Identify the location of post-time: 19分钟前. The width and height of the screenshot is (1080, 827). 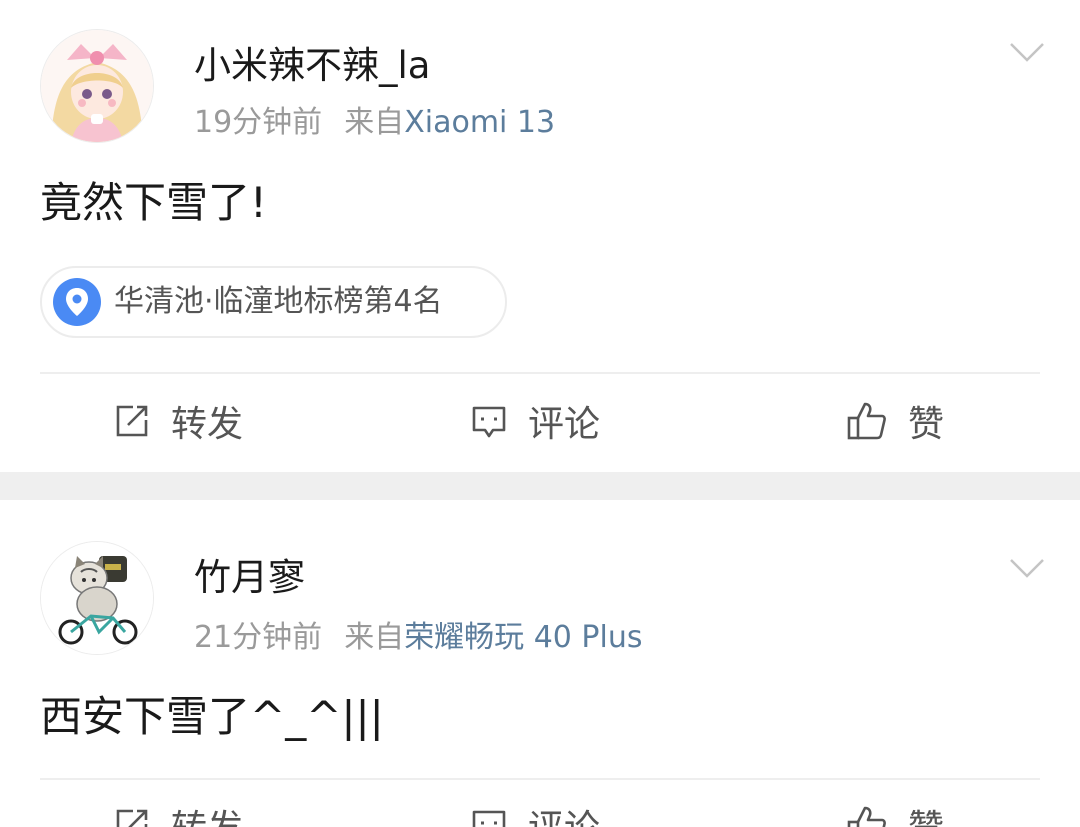
(258, 122).